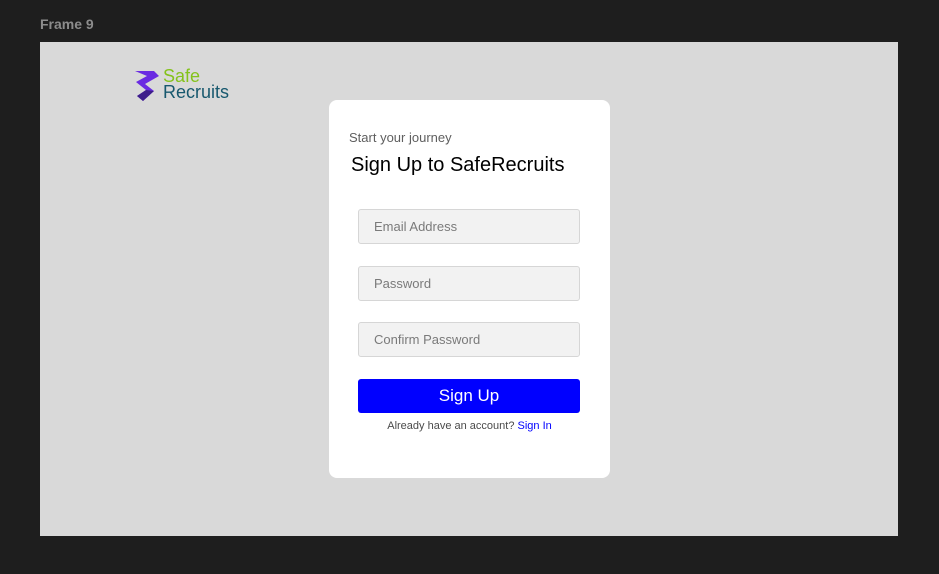 This screenshot has height=574, width=939. I want to click on brand-name: Safe Recruits, so click(196, 84).